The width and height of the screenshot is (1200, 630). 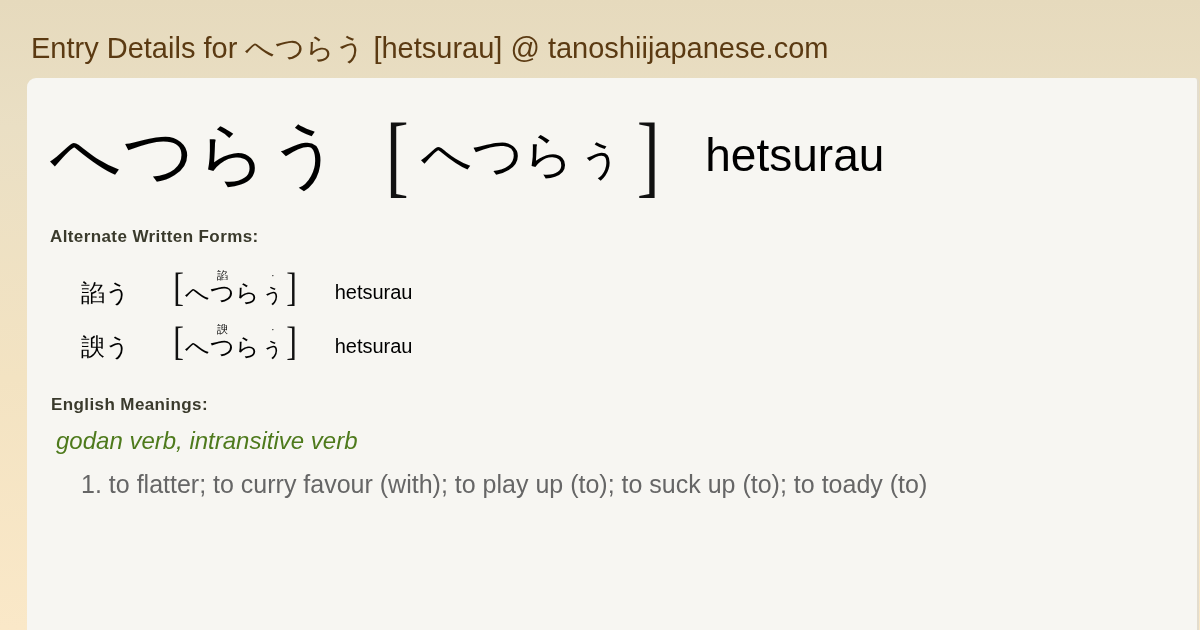 What do you see at coordinates (223, 329) in the screenshot?
I see `furigana-text: 諛` at bounding box center [223, 329].